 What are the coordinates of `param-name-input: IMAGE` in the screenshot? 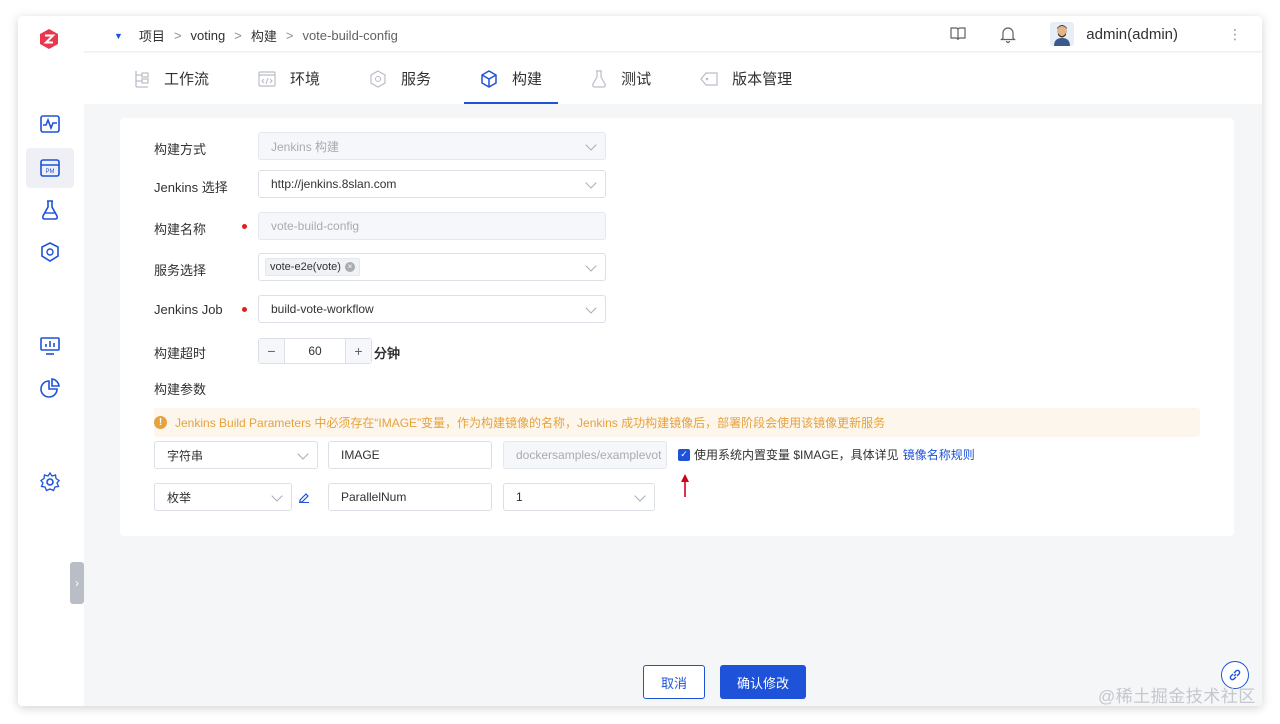 It's located at (410, 455).